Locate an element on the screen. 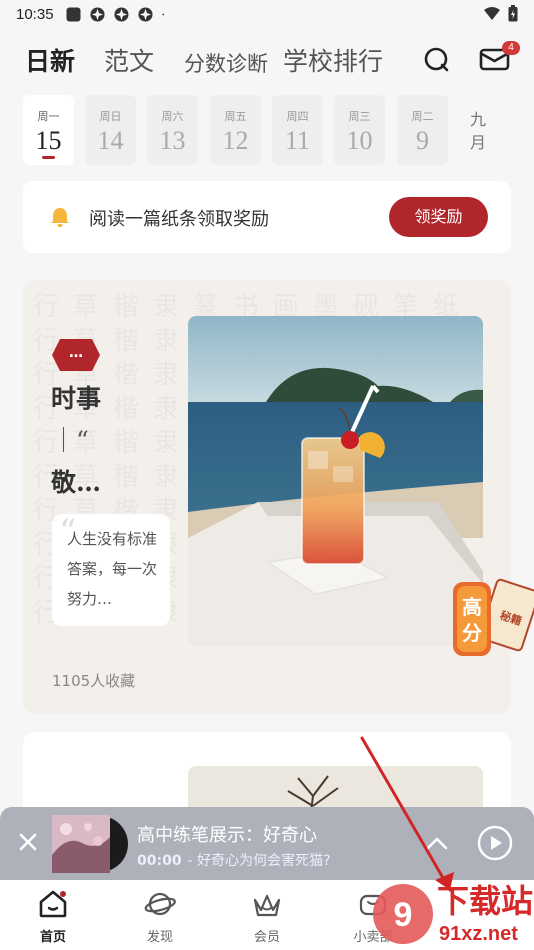 This screenshot has height=950, width=534. high-score-book-icon: 高 分 秘籍 is located at coordinates (493, 617).